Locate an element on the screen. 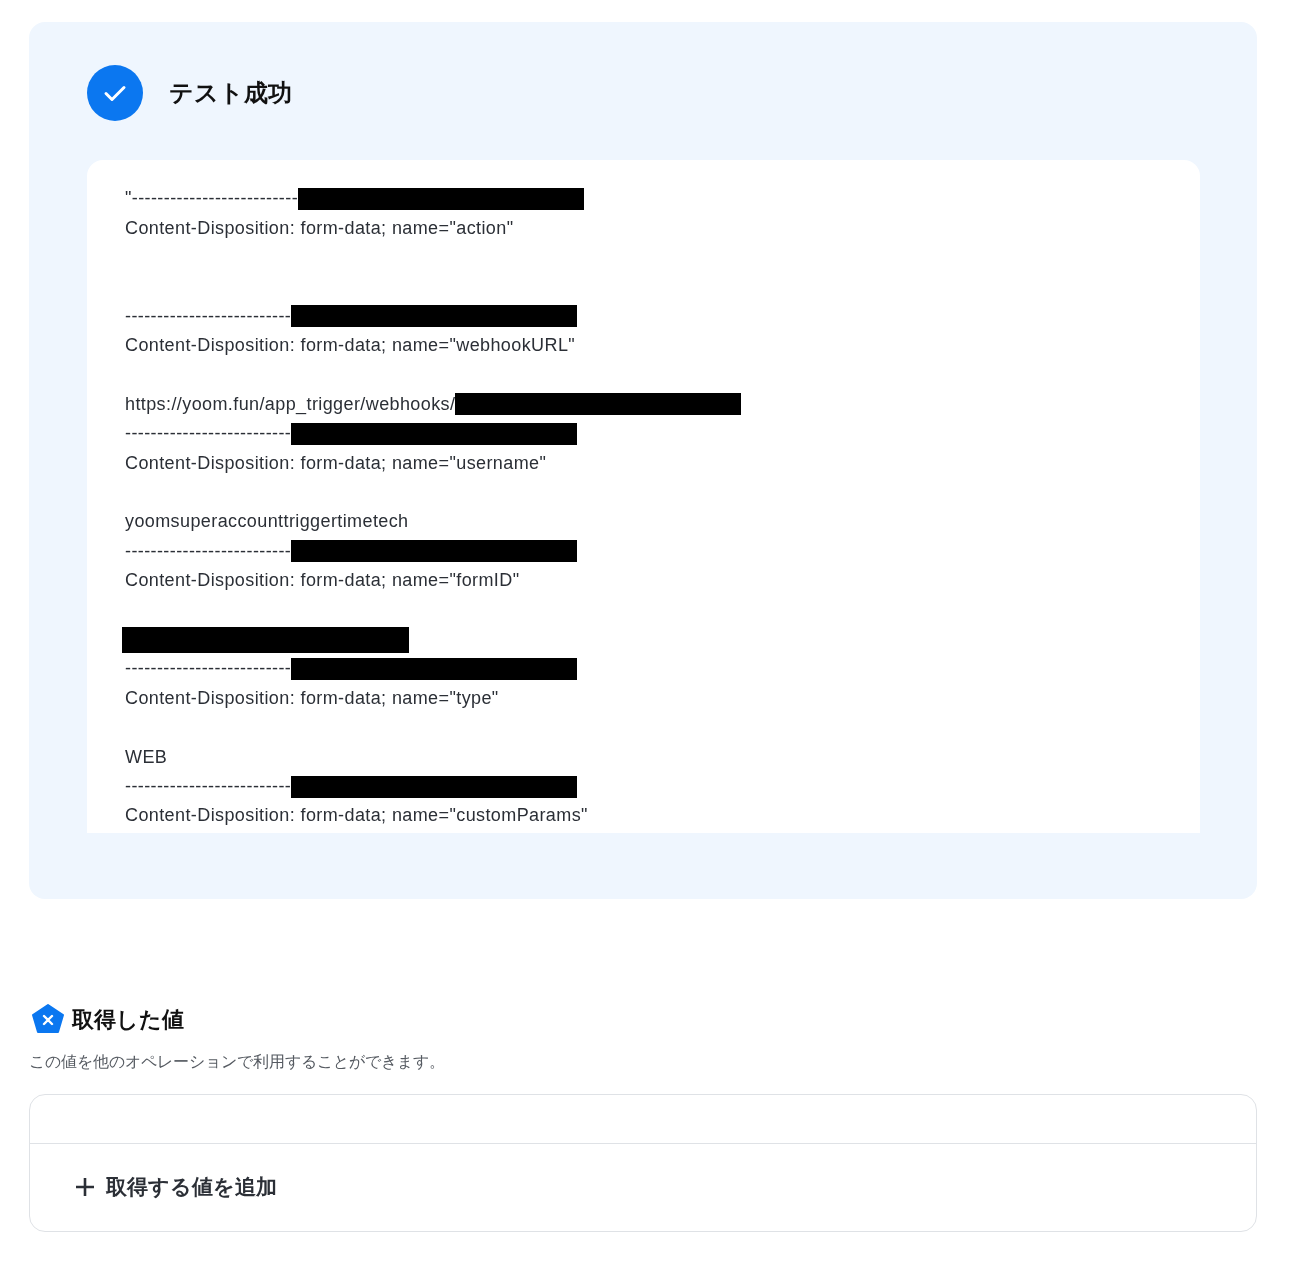 This screenshot has width=1316, height=1286. code-line: Content-Disposition: form-data; name="username" is located at coordinates (336, 463).